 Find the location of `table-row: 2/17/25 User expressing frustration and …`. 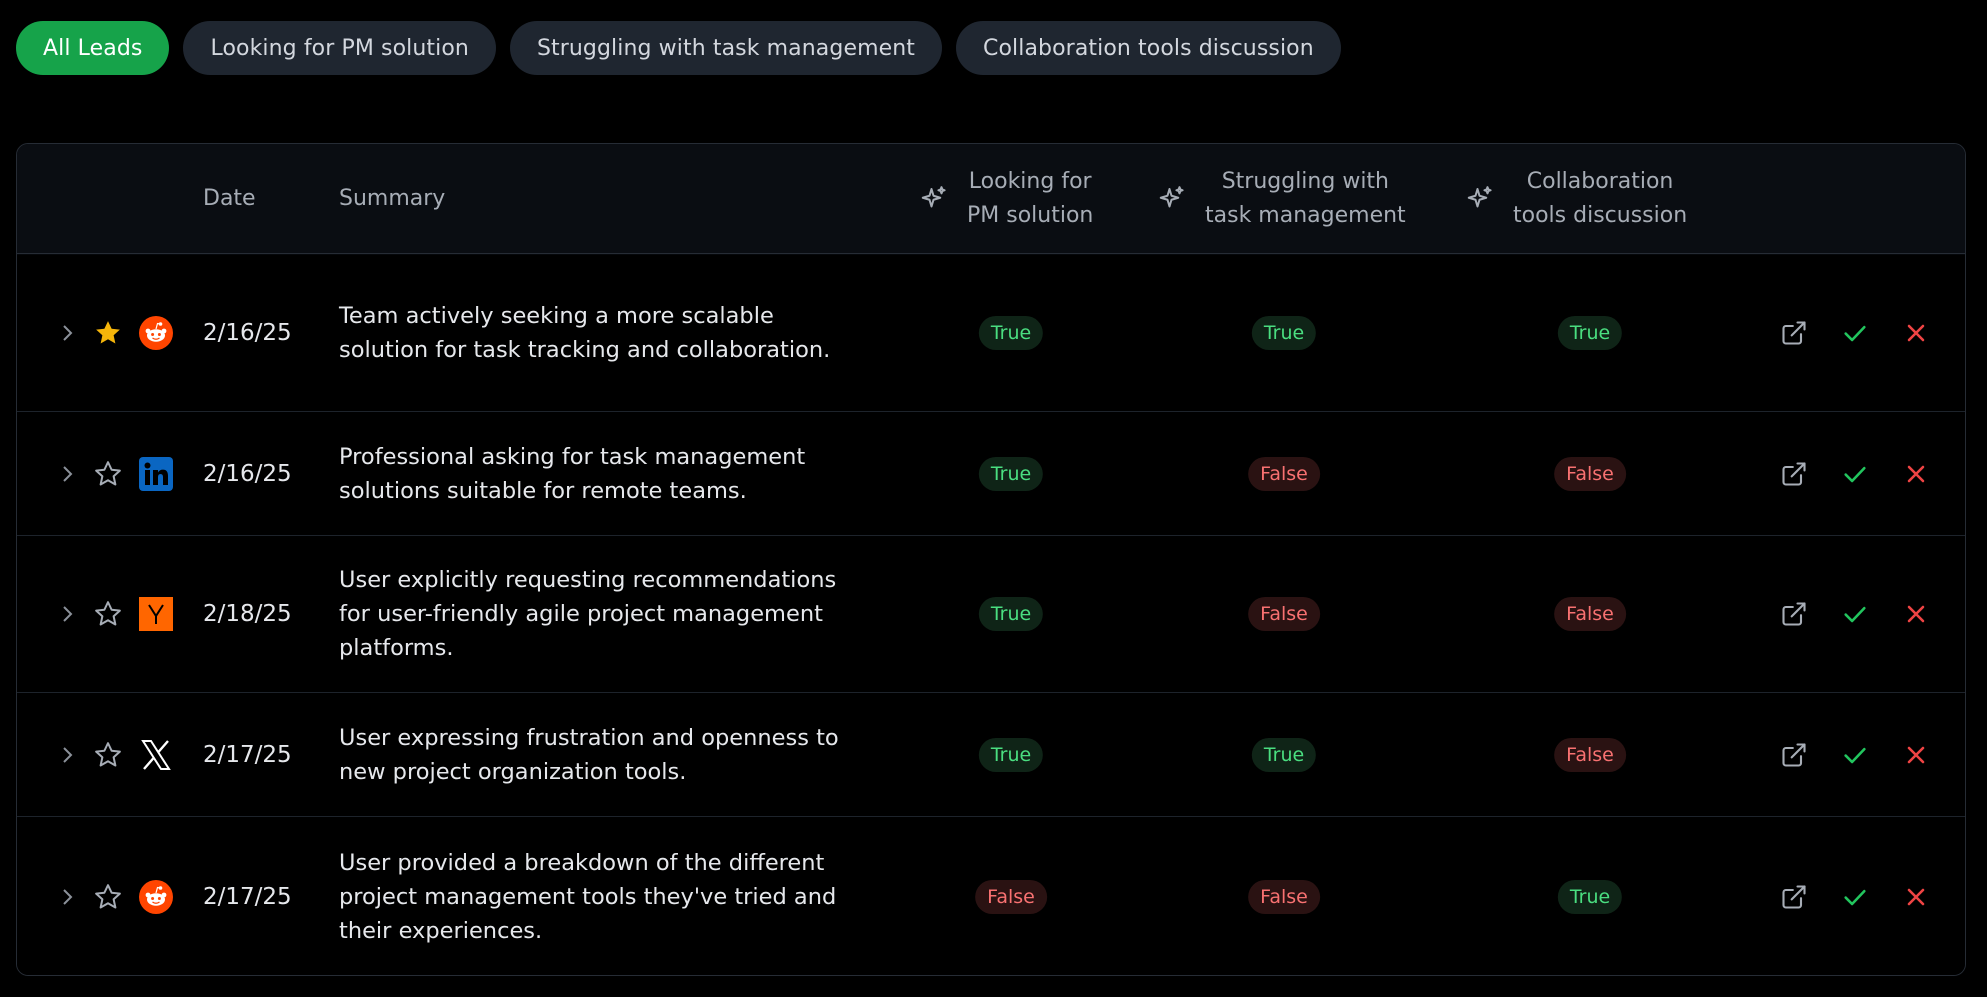

table-row: 2/17/25 User expressing frustration and … is located at coordinates (991, 755).